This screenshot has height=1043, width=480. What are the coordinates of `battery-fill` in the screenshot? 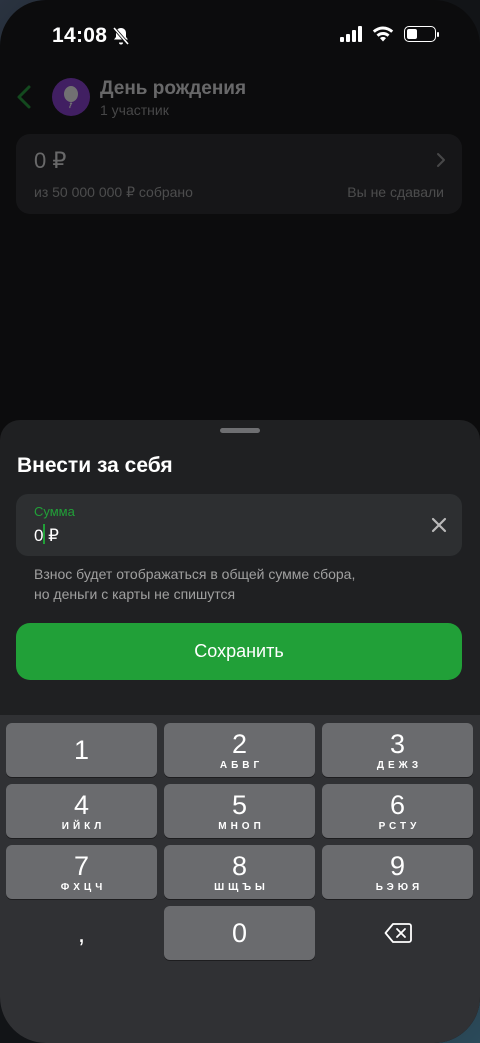 It's located at (412, 34).